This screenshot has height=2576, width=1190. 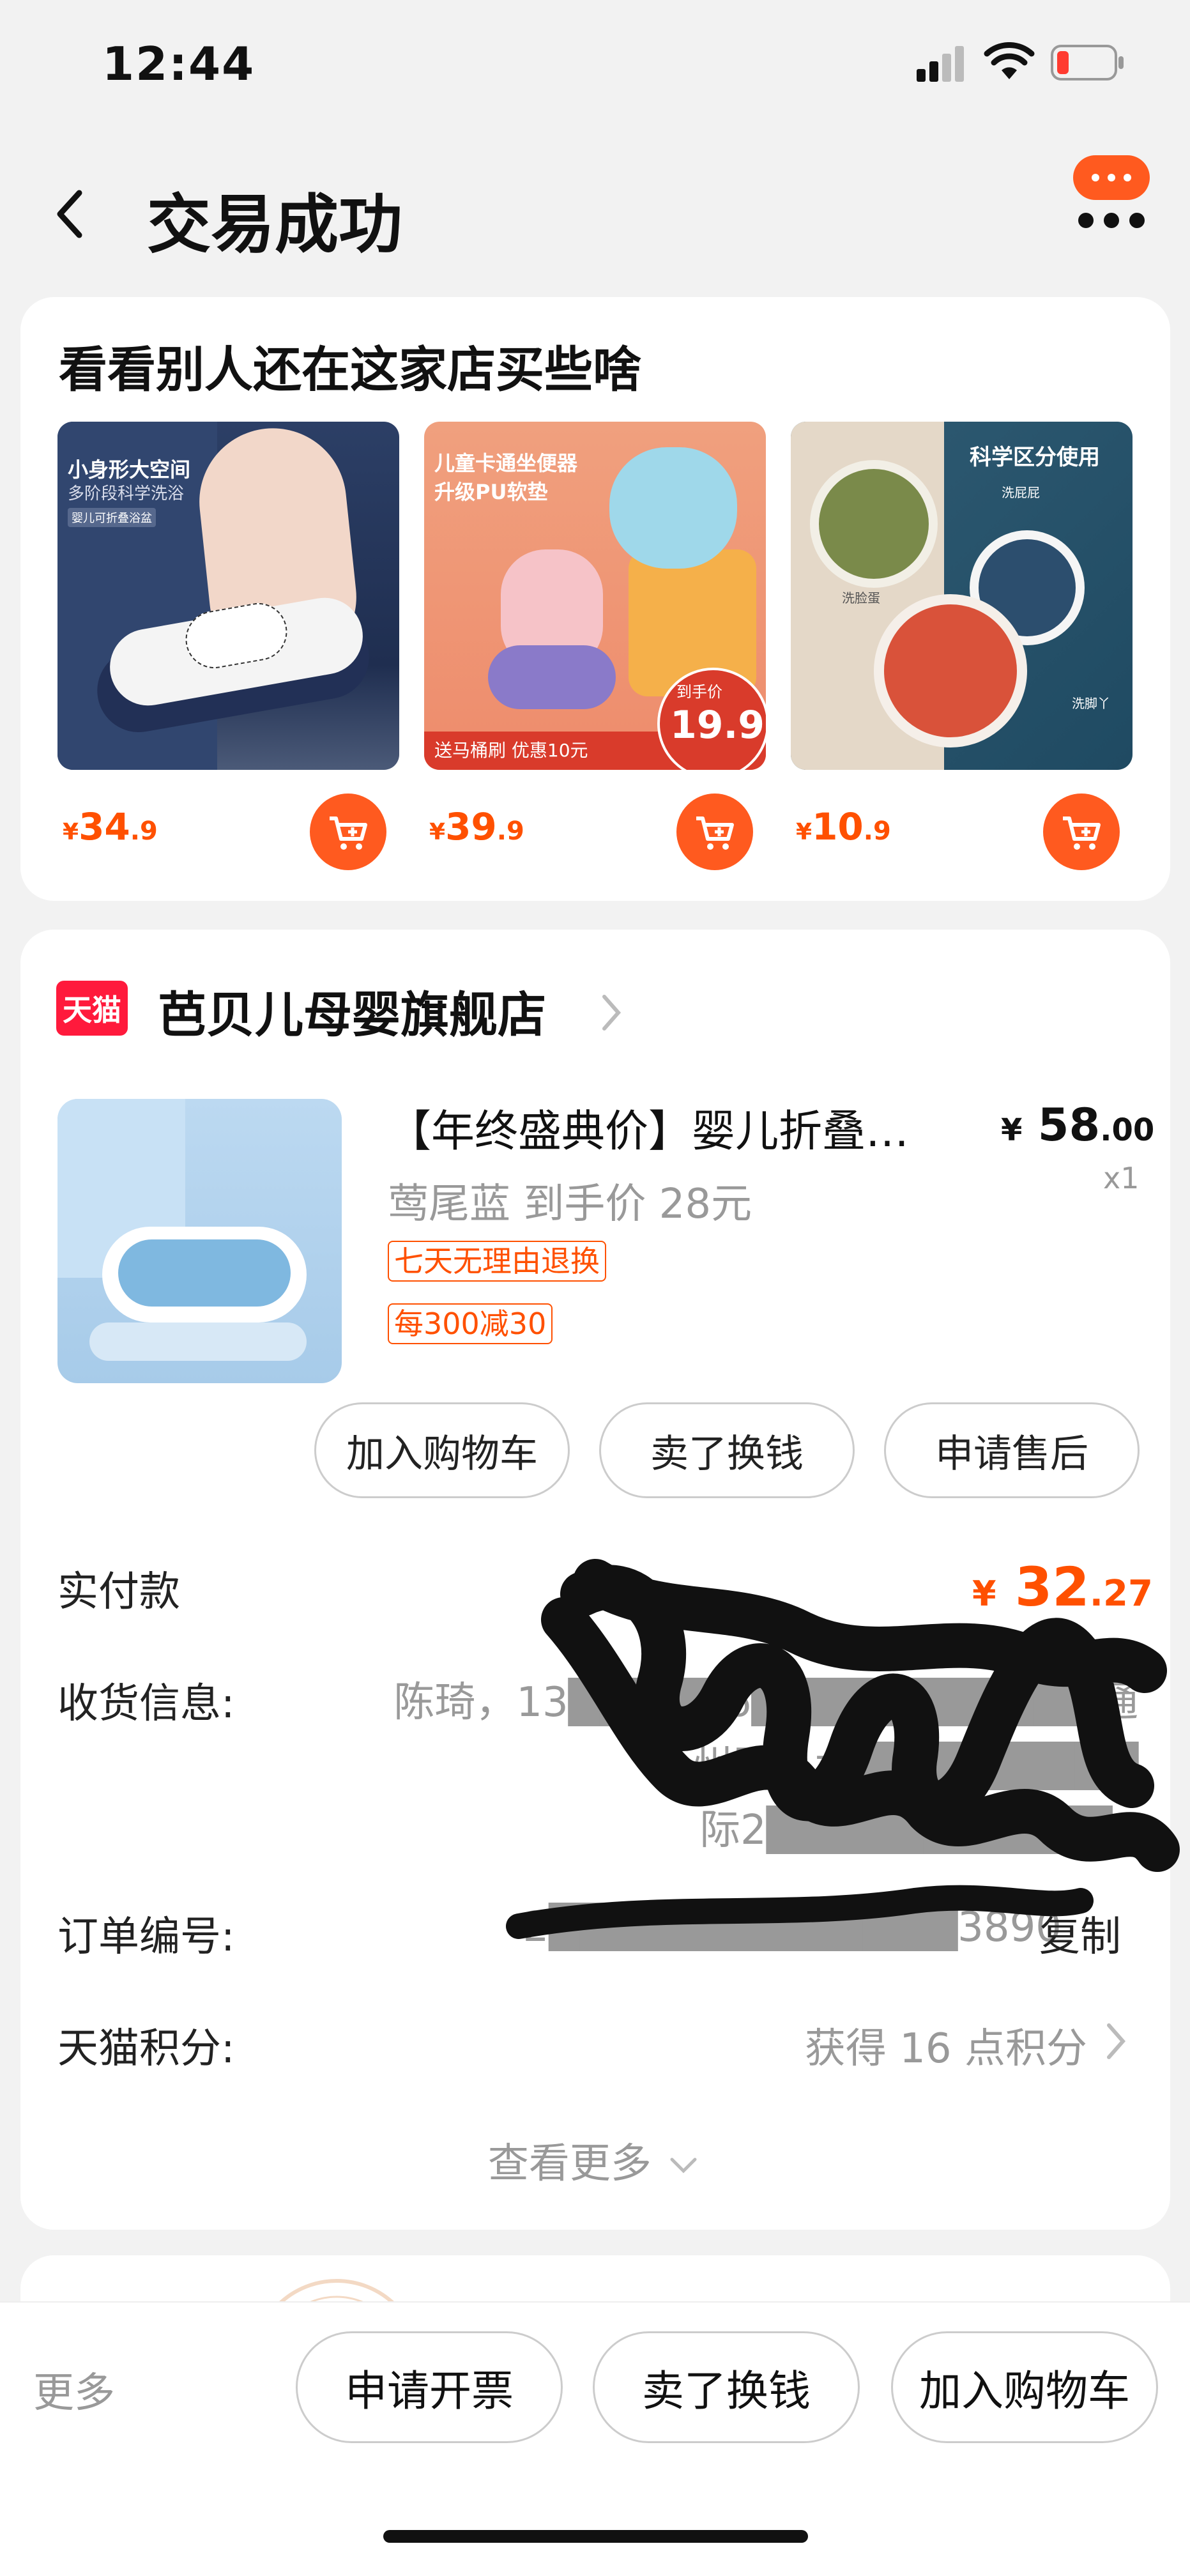 I want to click on recommendation-title: 看看别人还在这家店买些啥, so click(x=350, y=369).